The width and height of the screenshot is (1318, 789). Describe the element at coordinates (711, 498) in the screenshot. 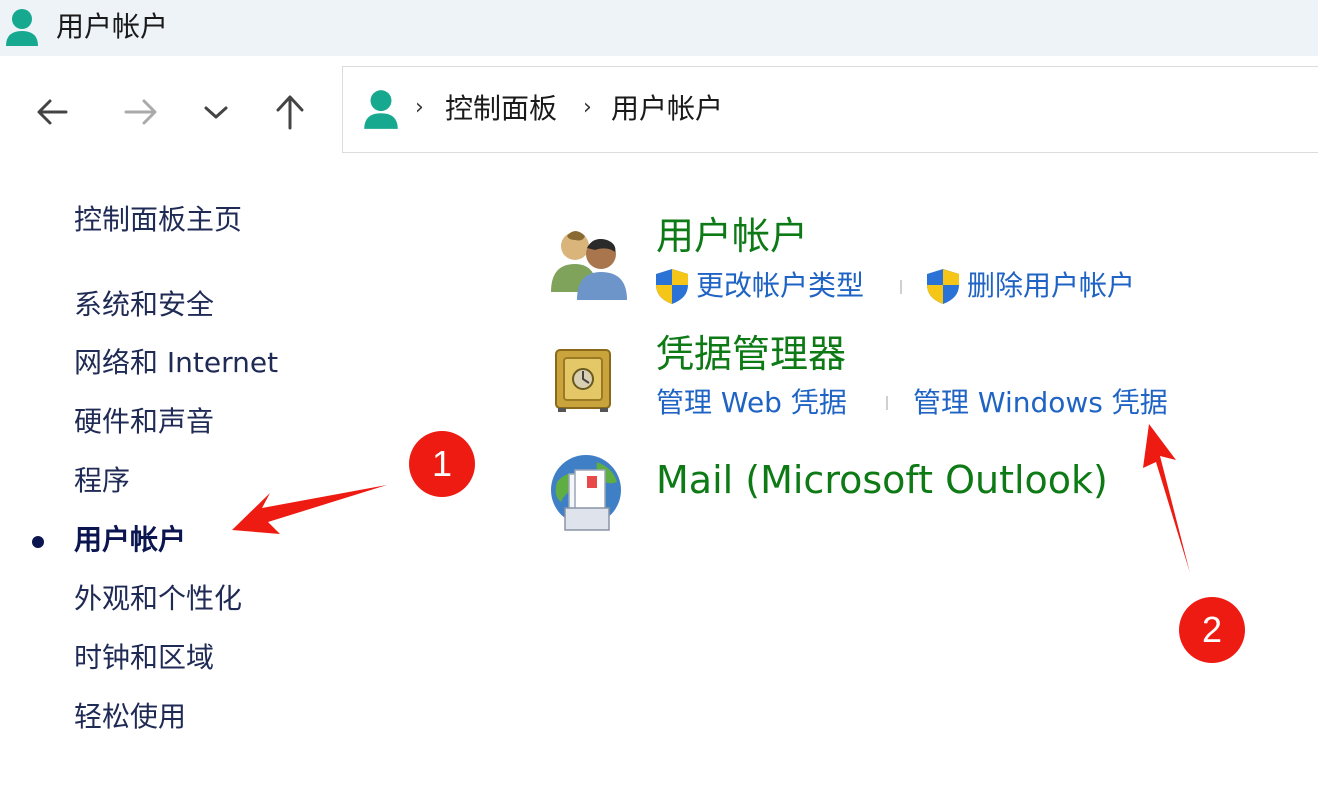

I see `annotation-arrows` at that location.